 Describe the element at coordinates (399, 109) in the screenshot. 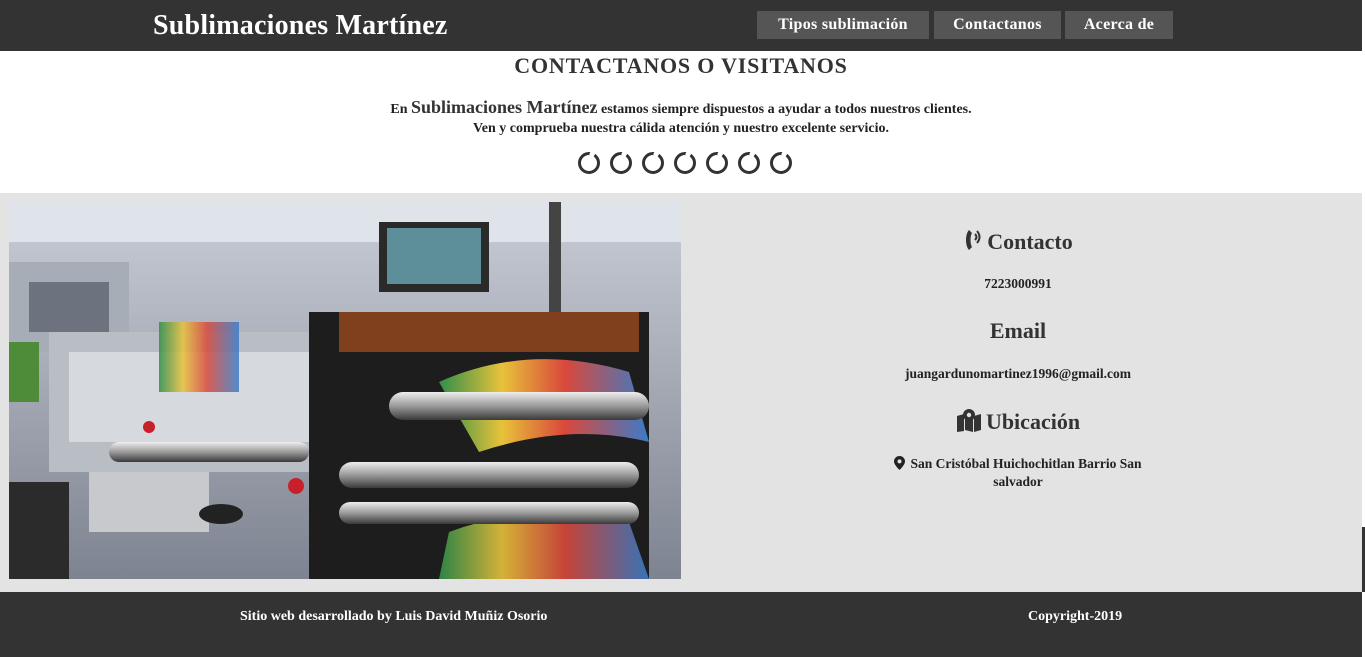

I see `intro-prefix: En` at that location.